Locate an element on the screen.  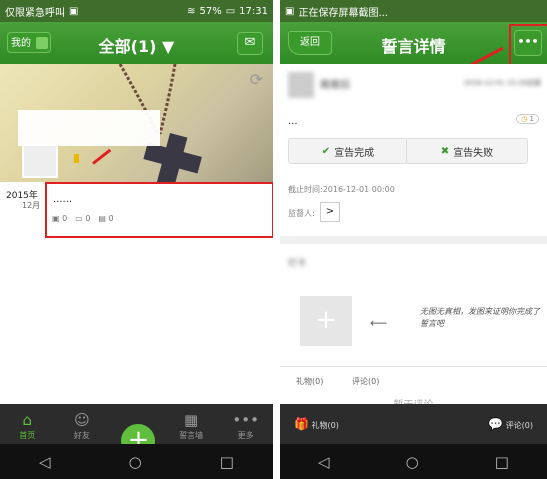
page-title: 誓言详情 is located at coordinates (413, 46).